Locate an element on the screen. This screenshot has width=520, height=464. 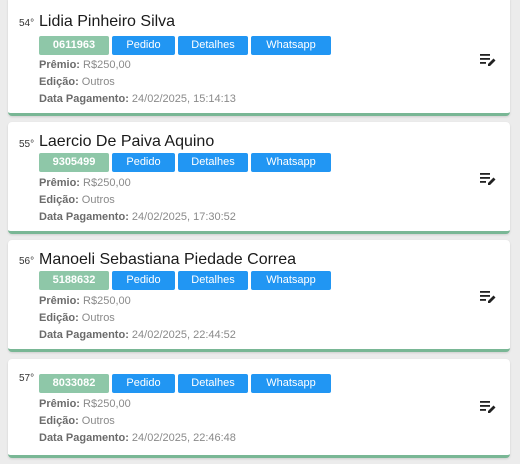
code-badge: 8033082 is located at coordinates (74, 383).